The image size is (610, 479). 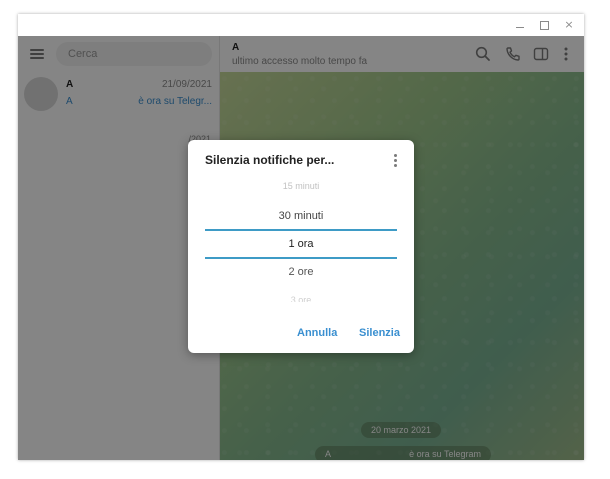 I want to click on close-button: ×, so click(x=569, y=25).